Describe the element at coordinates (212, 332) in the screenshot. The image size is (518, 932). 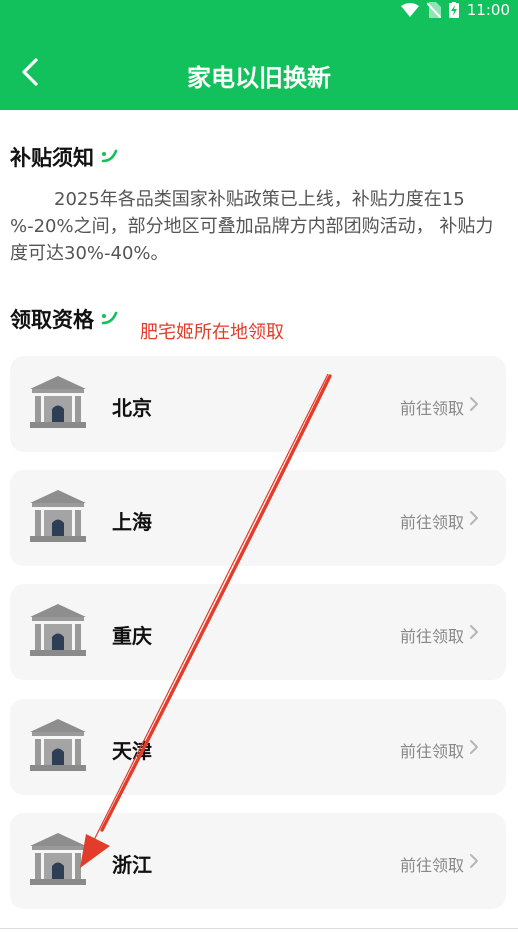
I see `annotation-text: 肥宅姬所在地领取` at that location.